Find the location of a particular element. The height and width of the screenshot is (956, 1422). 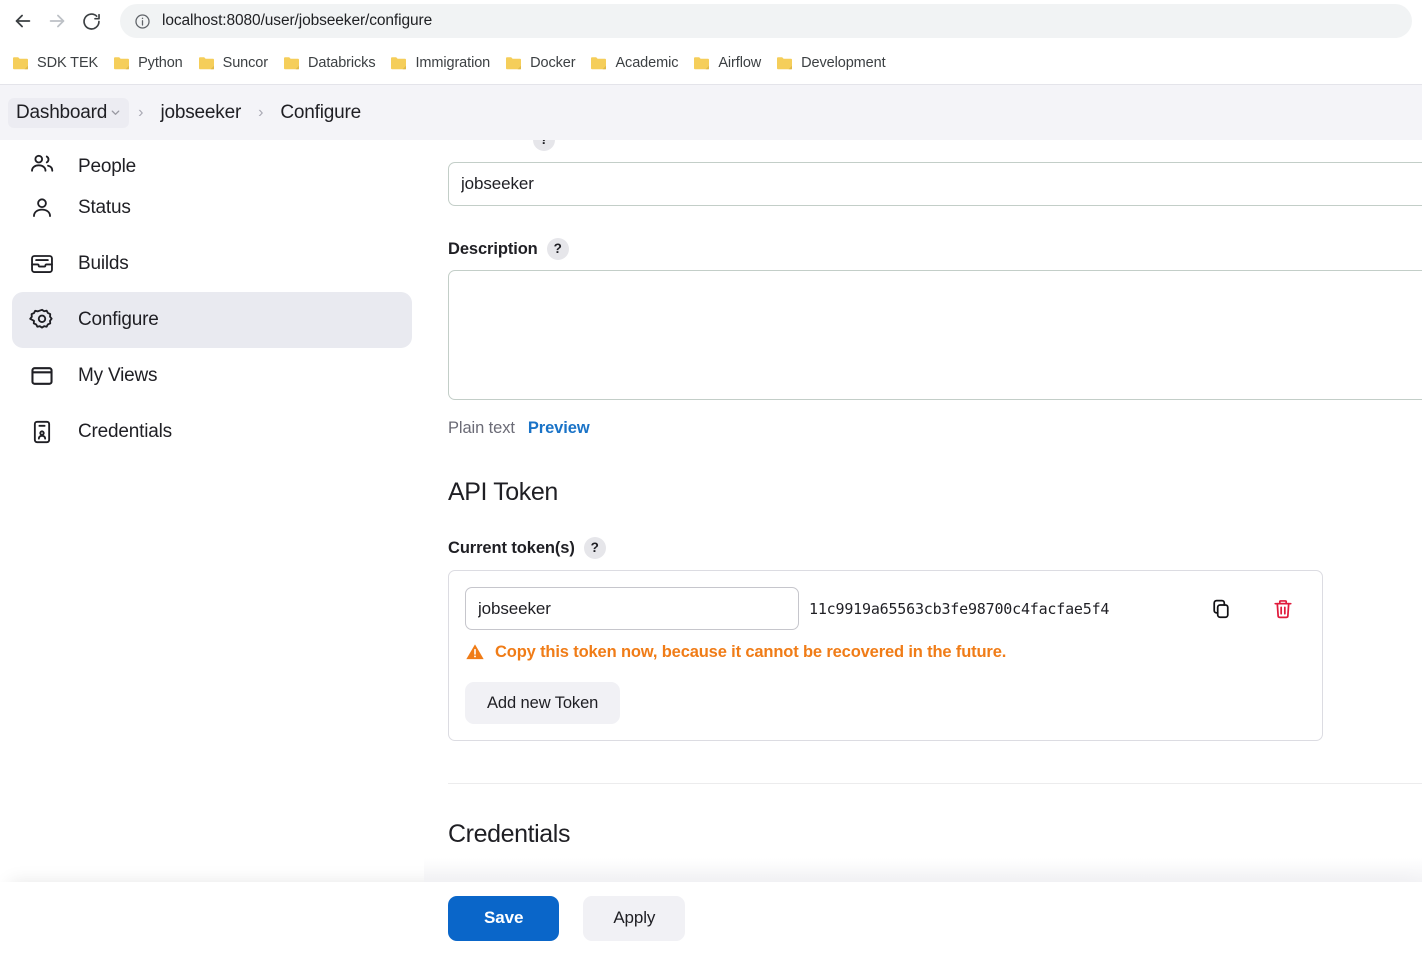

tab-preview: Preview is located at coordinates (559, 428).